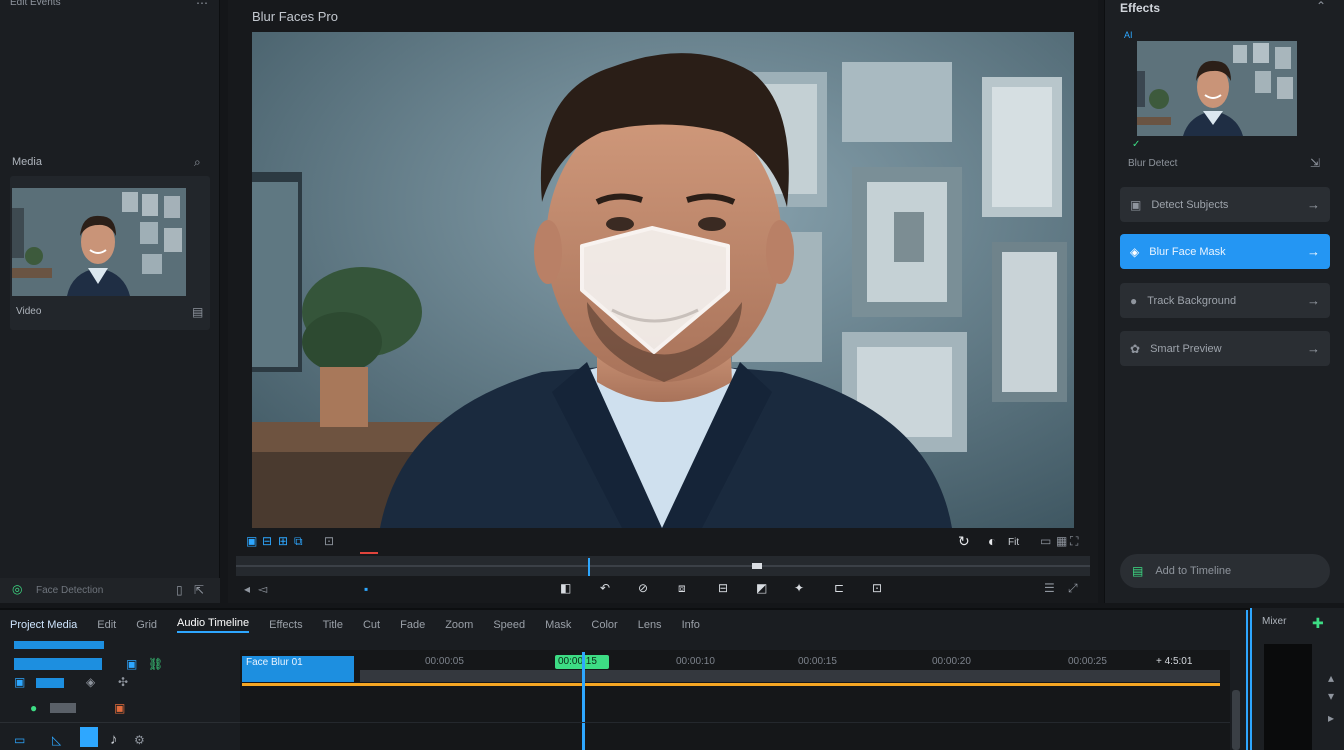 Image resolution: width=1344 pixels, height=750 pixels. Describe the element at coordinates (247, 589) in the screenshot. I see `prev-icon: ◂` at that location.